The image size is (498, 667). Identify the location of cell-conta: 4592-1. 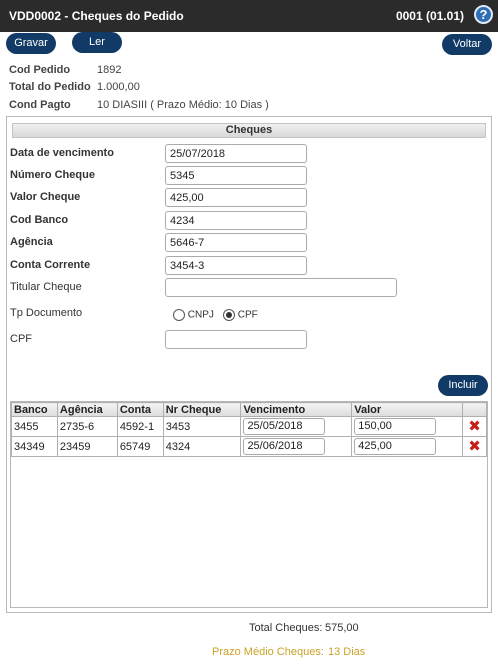
(140, 426).